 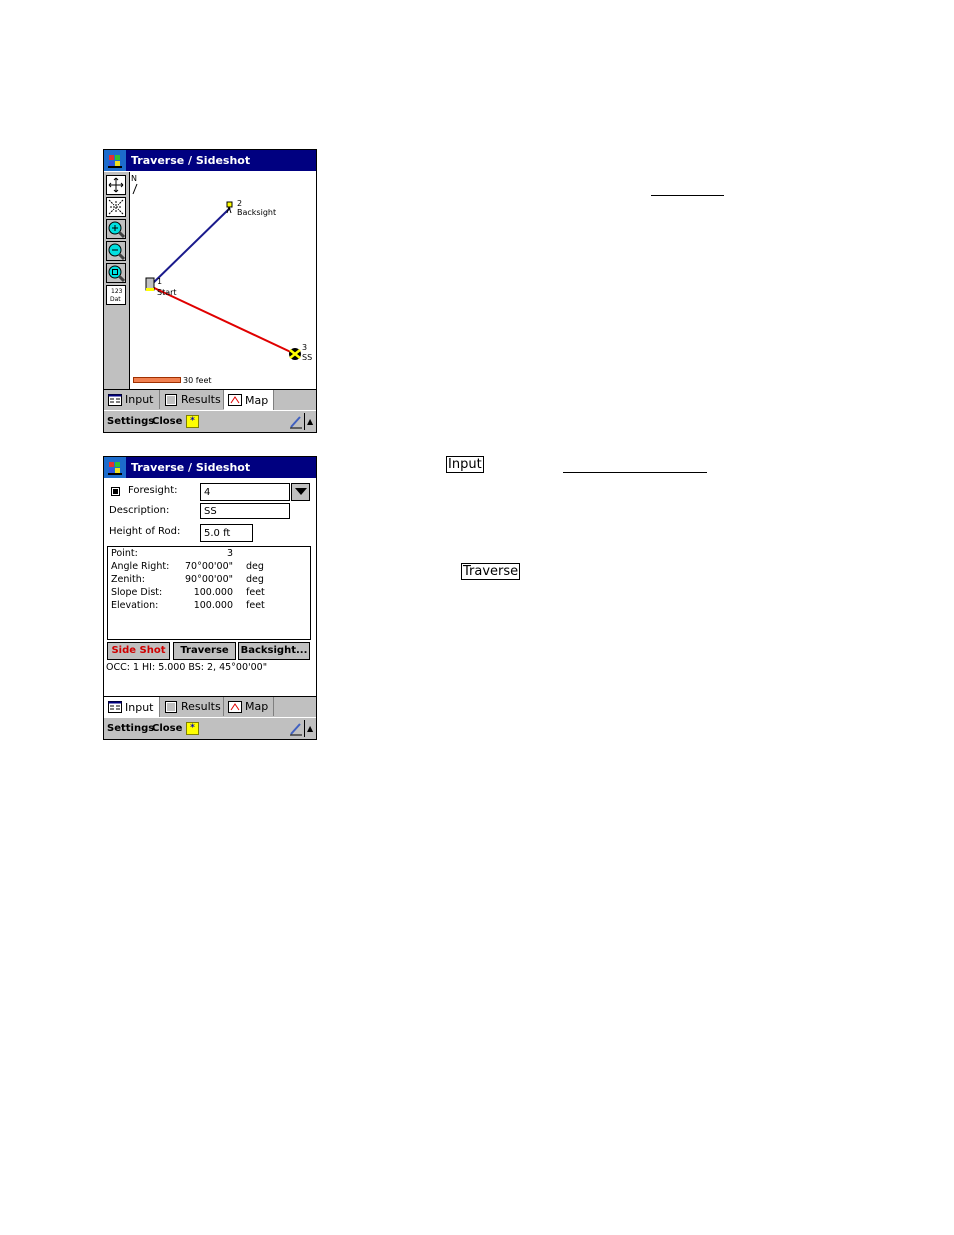 I want to click on point-2-marker-icon, so click(x=229, y=207).